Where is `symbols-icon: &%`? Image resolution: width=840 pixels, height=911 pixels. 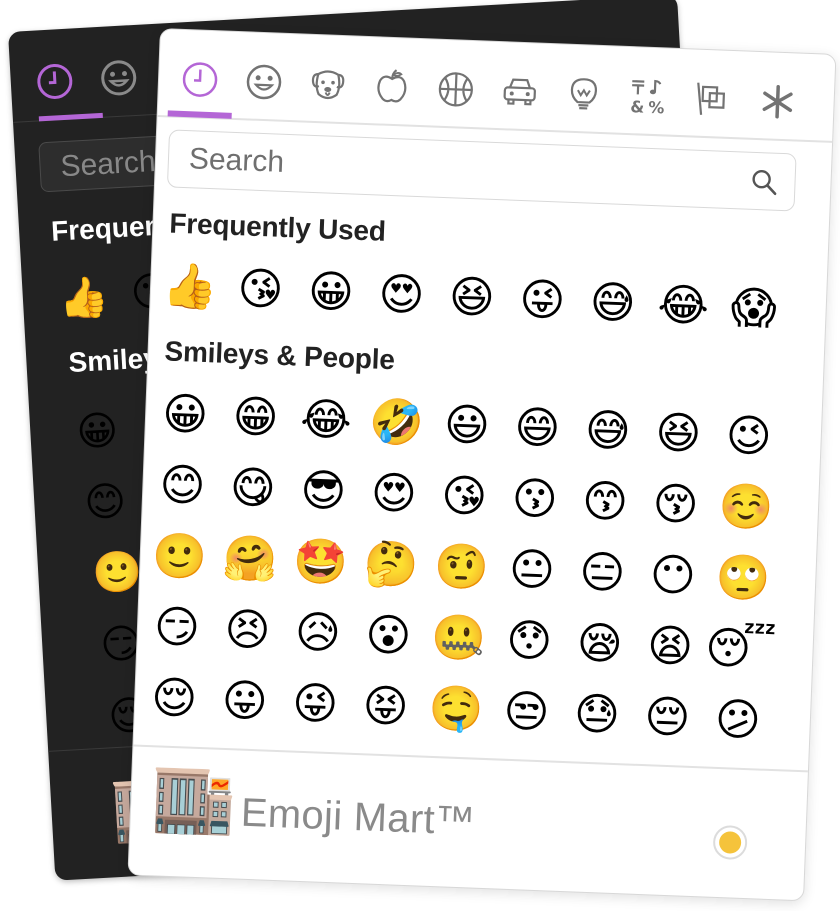 symbols-icon: &% is located at coordinates (647, 98).